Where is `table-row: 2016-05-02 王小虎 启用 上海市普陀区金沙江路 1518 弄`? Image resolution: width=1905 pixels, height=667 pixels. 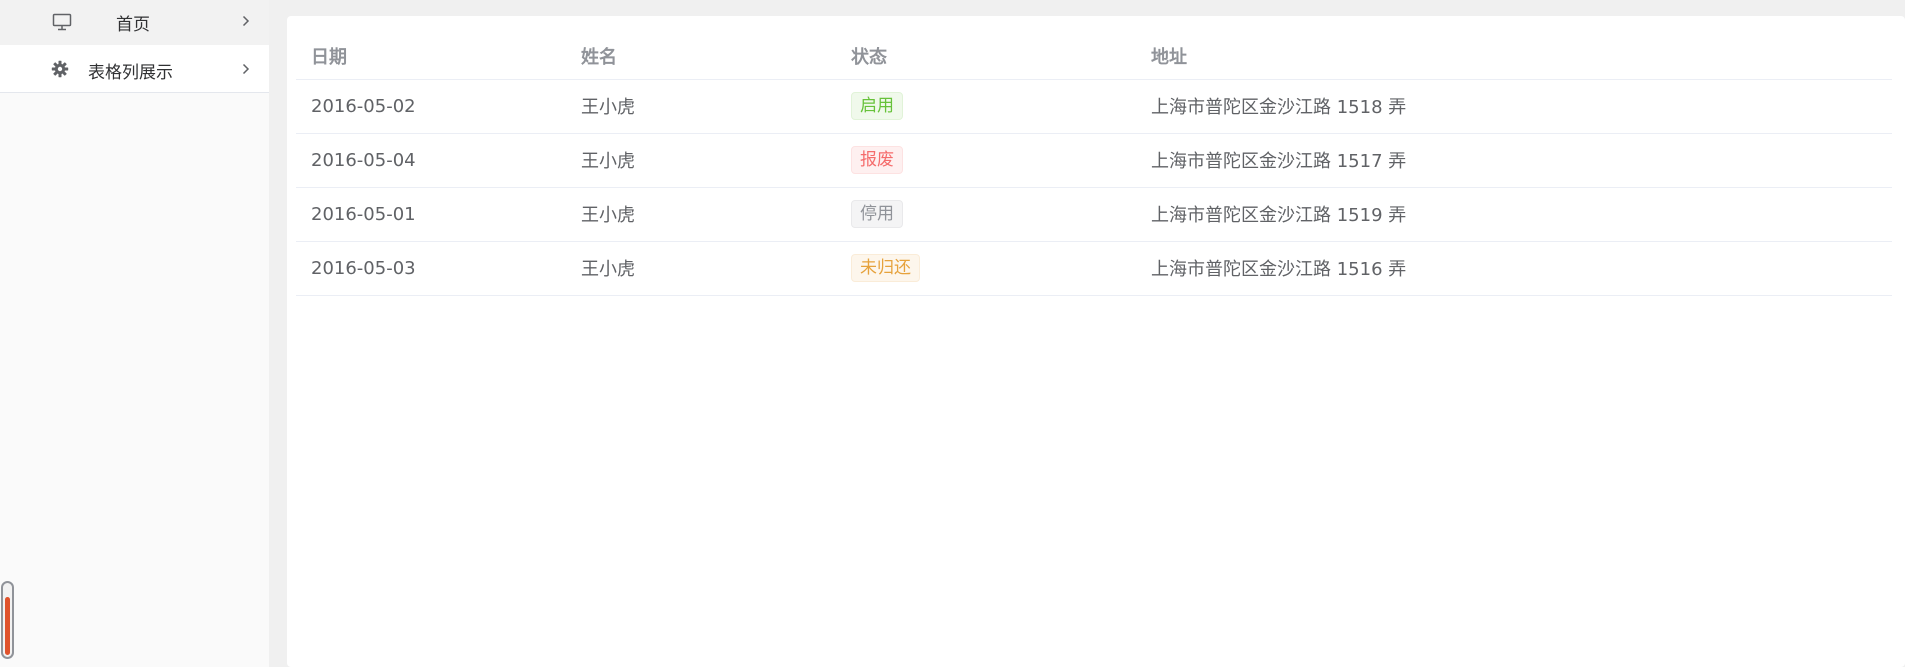
table-row: 2016-05-02 王小虎 启用 上海市普陀区金沙江路 1518 弄 is located at coordinates (1094, 106).